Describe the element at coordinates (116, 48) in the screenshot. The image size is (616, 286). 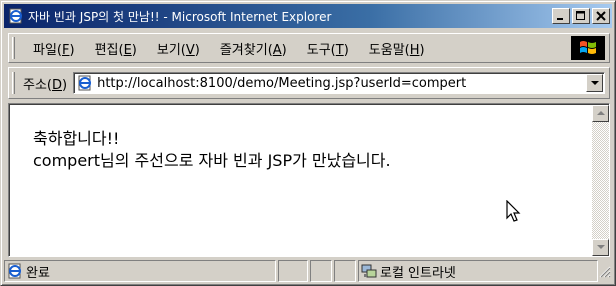
I see `menu-edit: 편집(E)` at that location.